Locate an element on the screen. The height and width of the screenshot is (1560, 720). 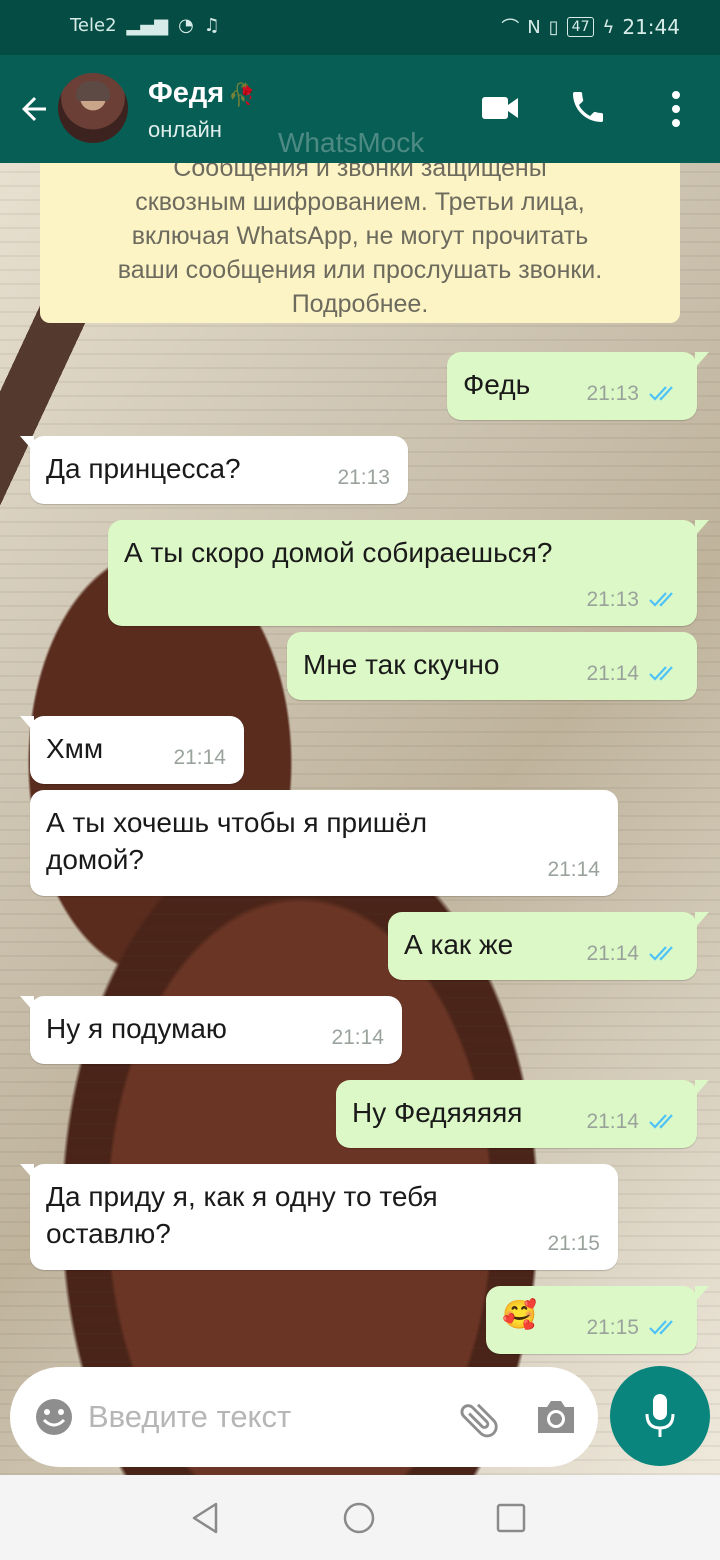
nav-home-icon is located at coordinates (359, 1518).